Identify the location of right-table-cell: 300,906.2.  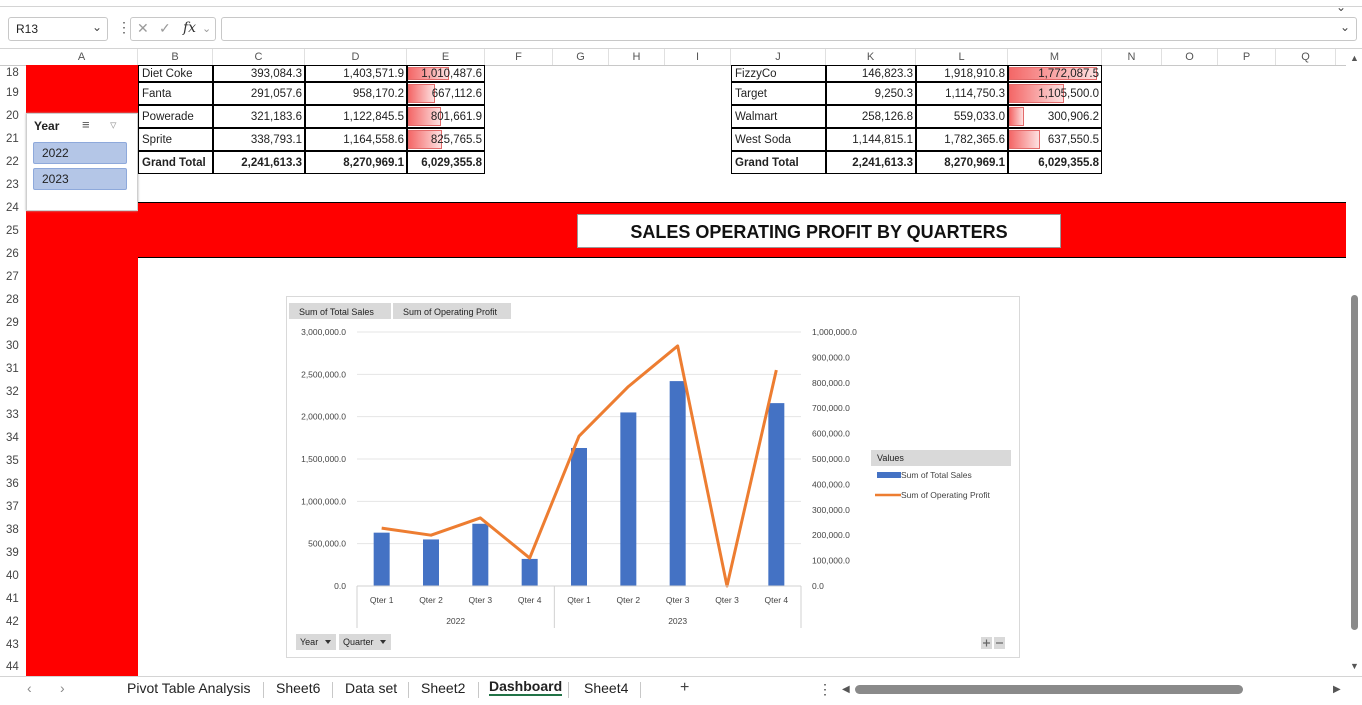
(1055, 116).